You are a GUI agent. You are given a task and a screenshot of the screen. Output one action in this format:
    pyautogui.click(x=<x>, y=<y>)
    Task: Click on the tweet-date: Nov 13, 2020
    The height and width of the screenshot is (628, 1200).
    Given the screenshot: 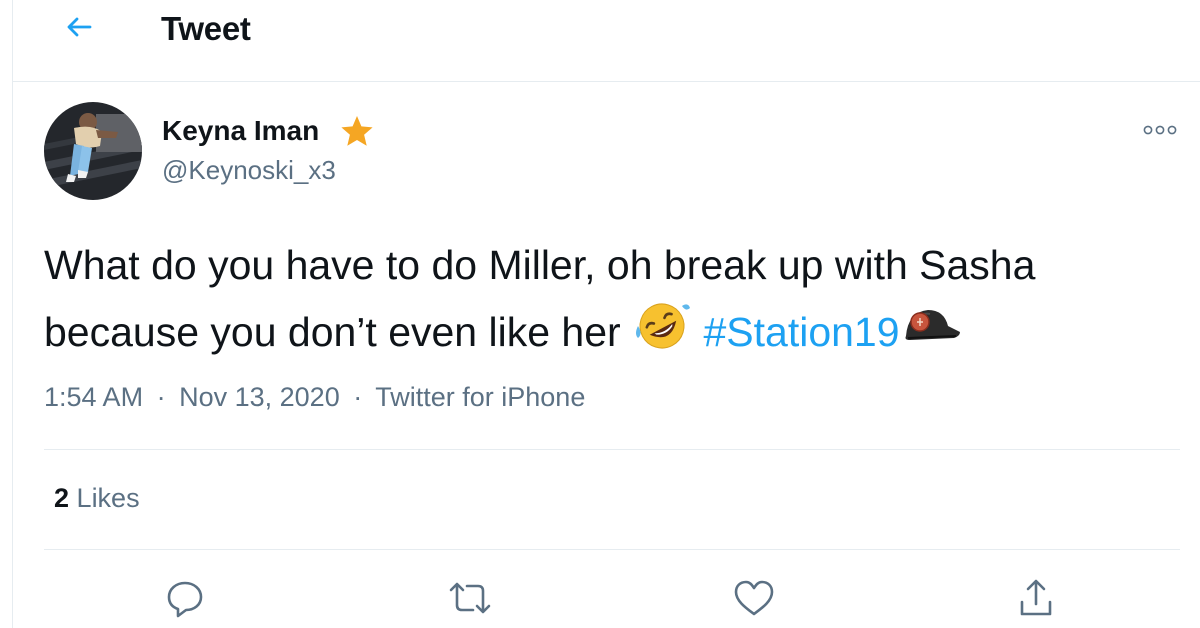 What is the action you would take?
    pyautogui.click(x=259, y=397)
    